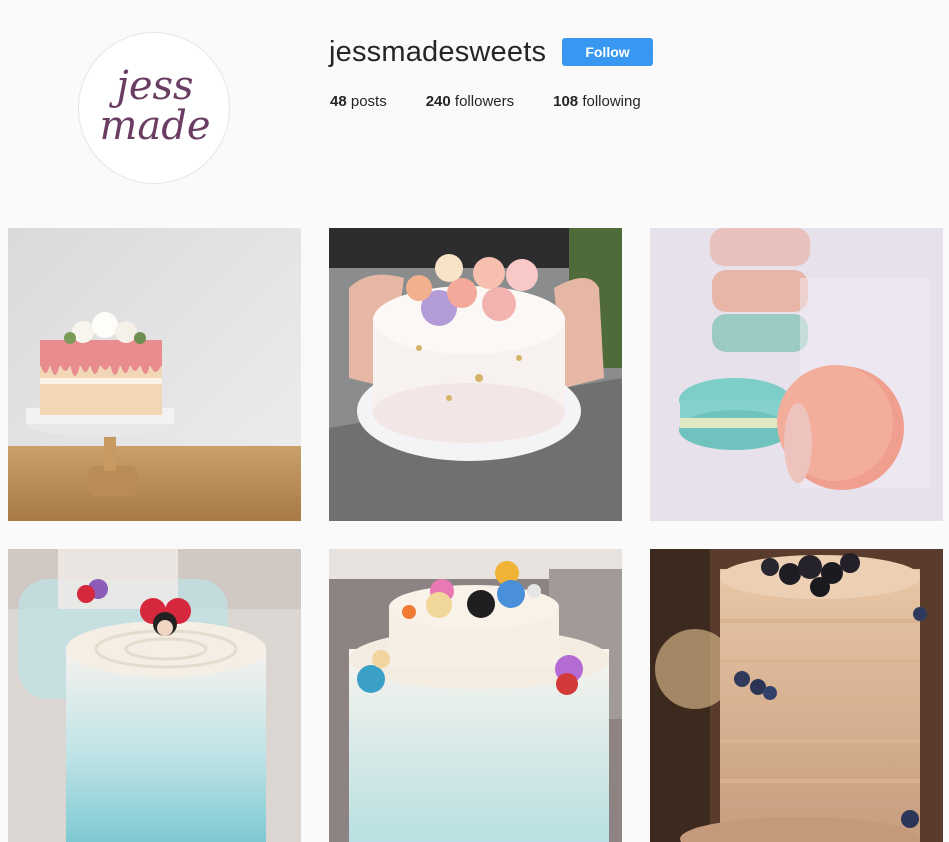  What do you see at coordinates (438, 101) in the screenshot?
I see `stat-followers-count: 240` at bounding box center [438, 101].